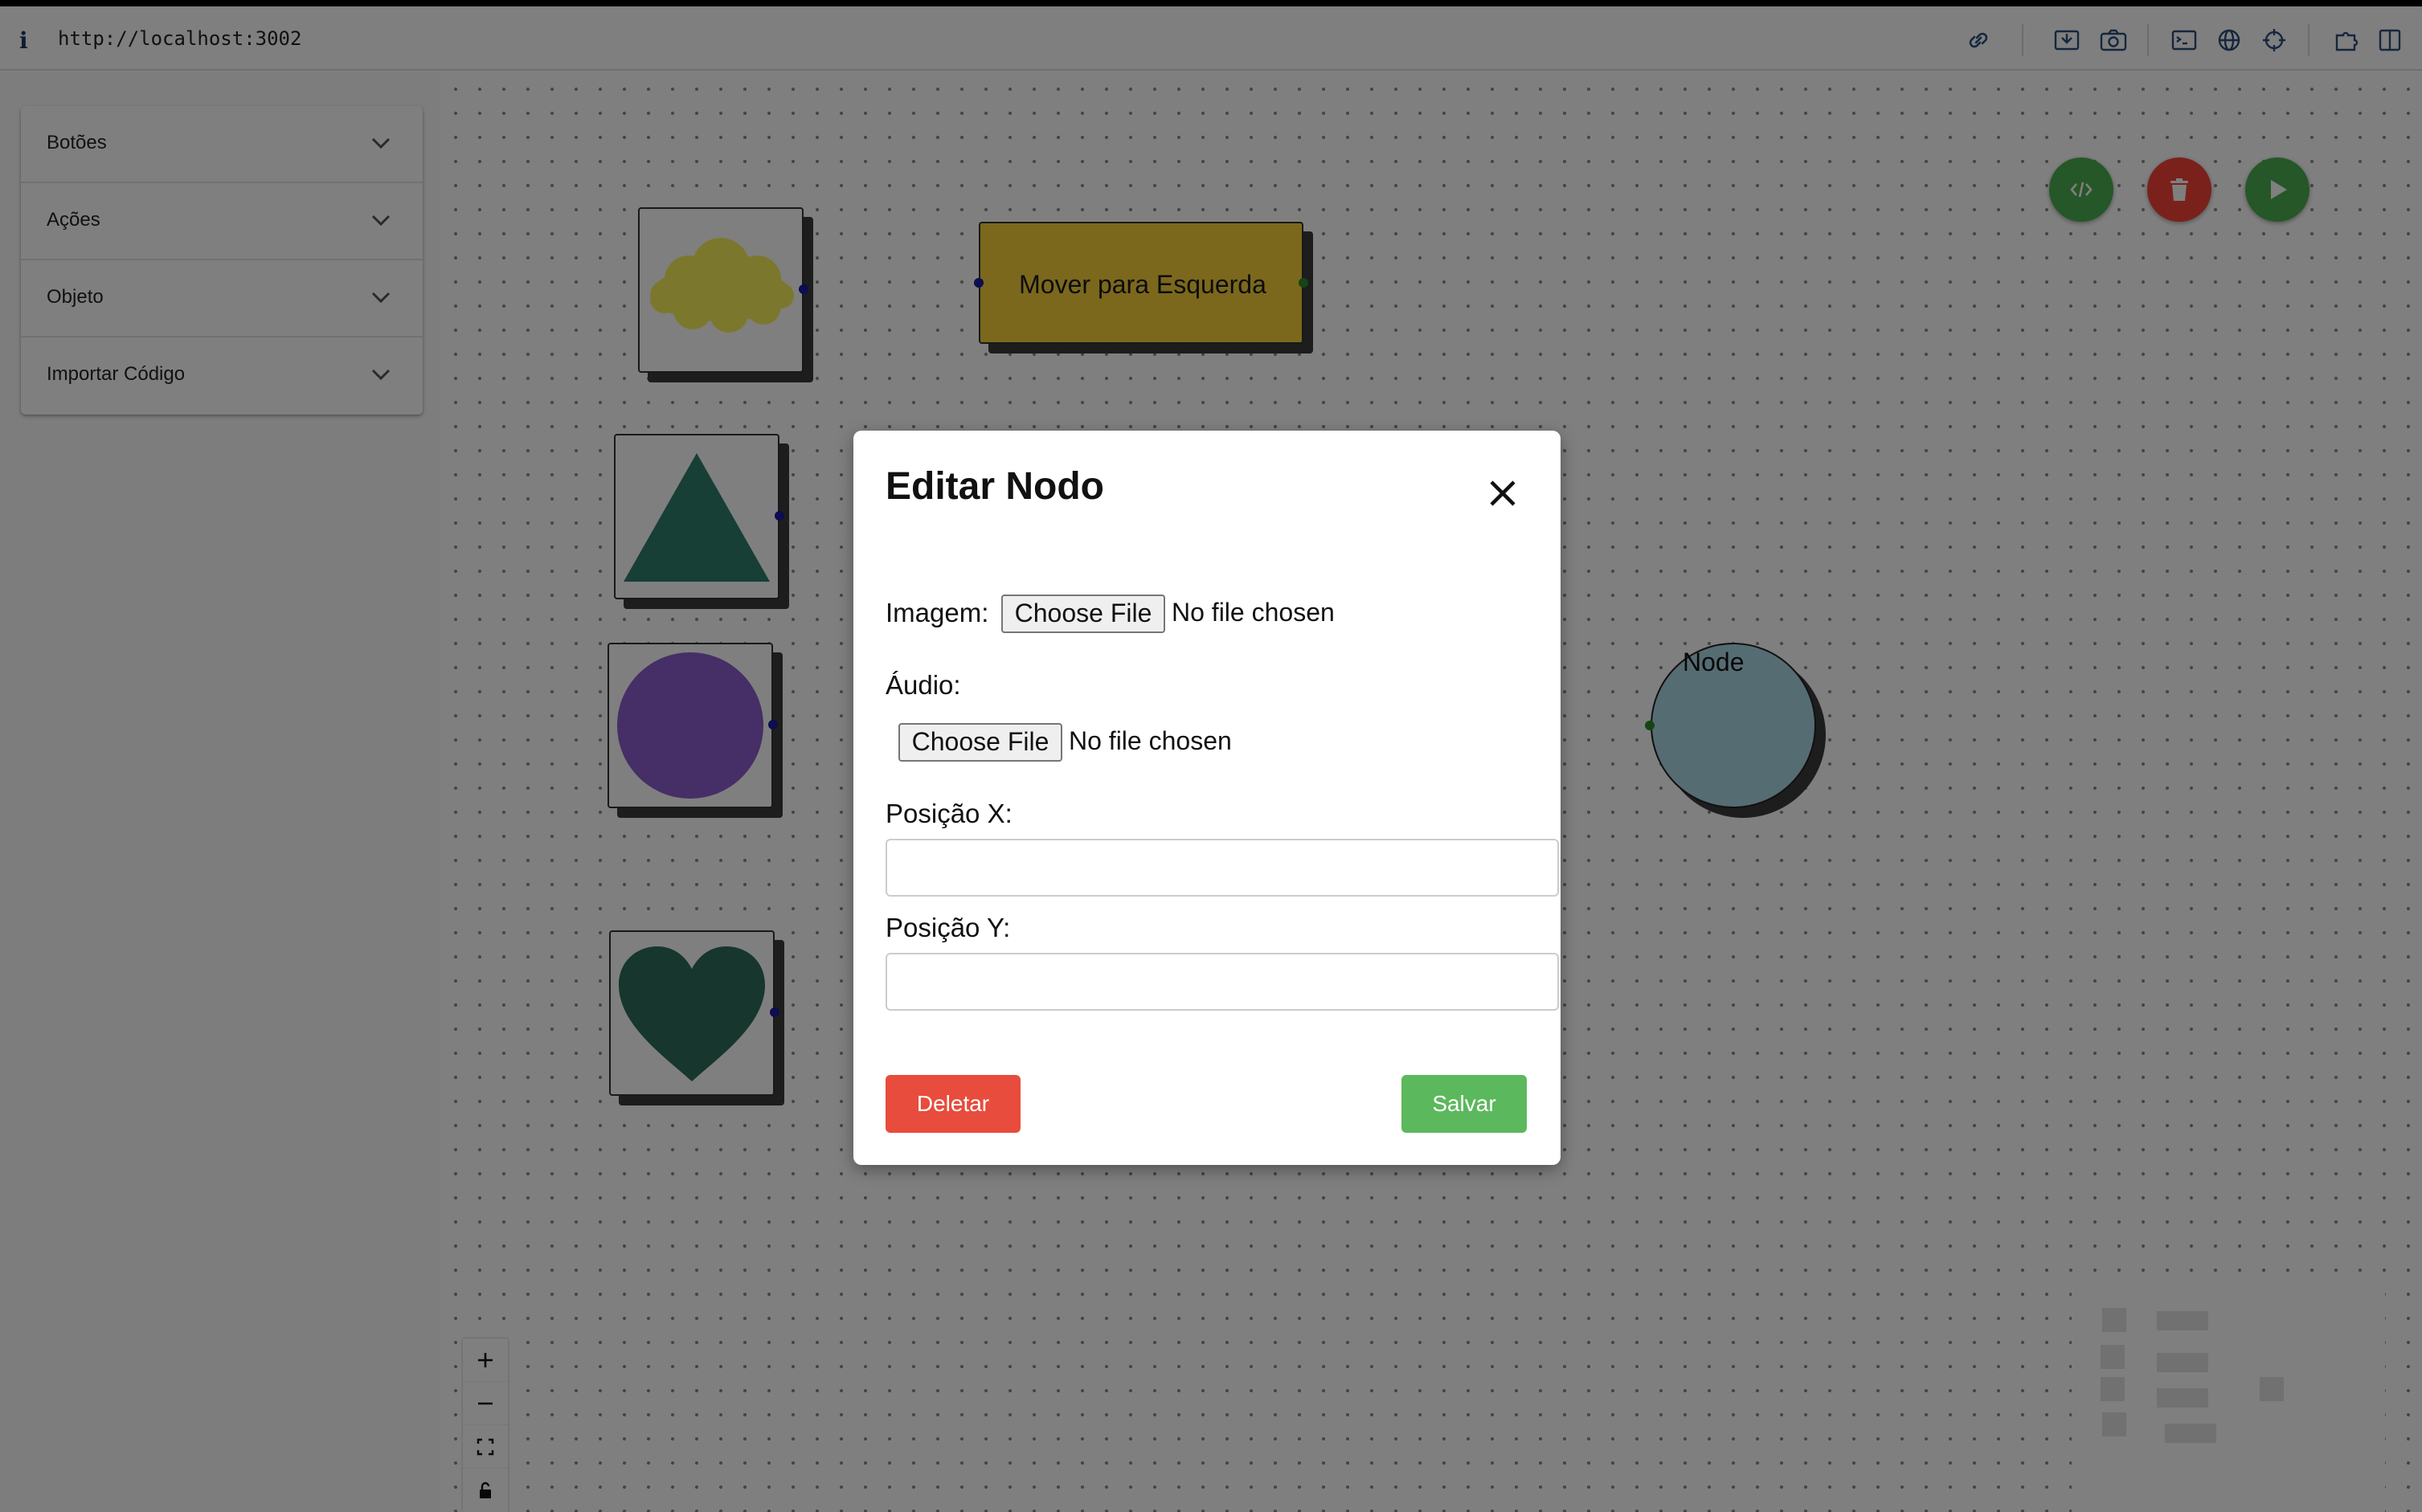 This screenshot has height=1512, width=2422. I want to click on audio-file-status: No file chosen, so click(1150, 740).